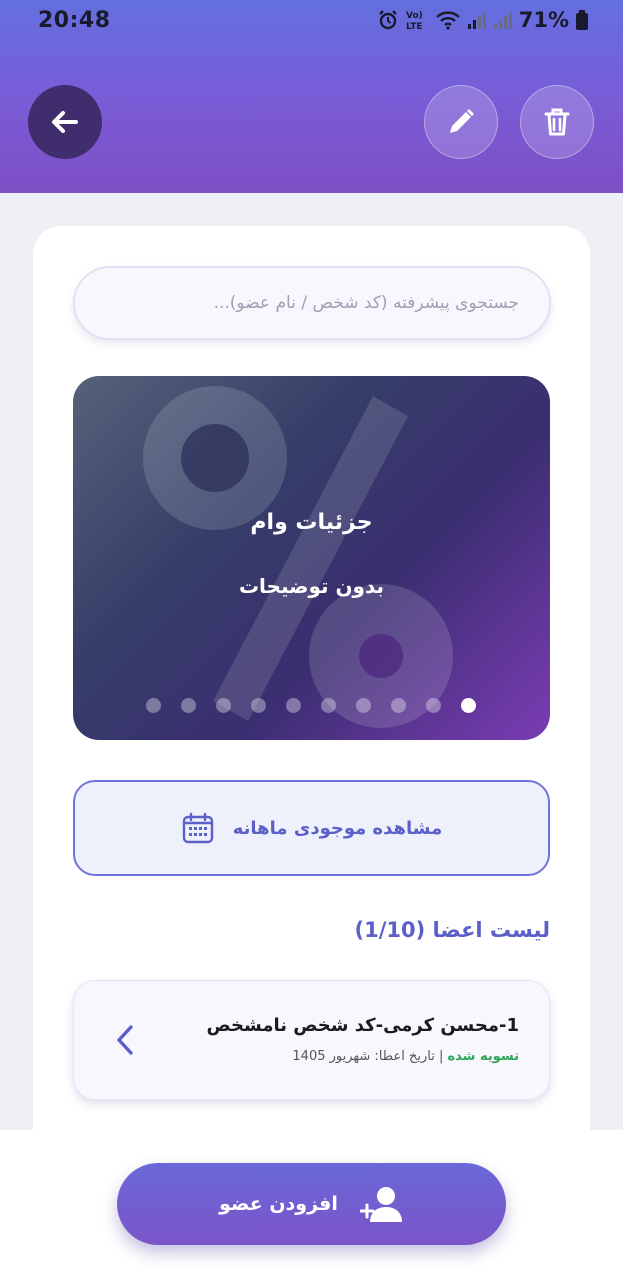  I want to click on status-icons: Vo) LTE 71%, so click(483, 20).